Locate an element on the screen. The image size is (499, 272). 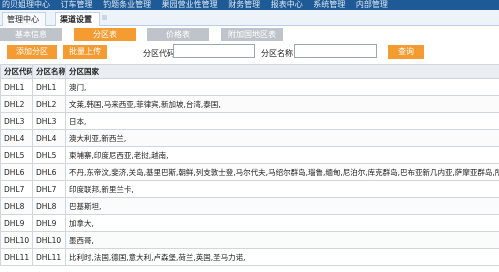
top-nav-item: 财务管理 is located at coordinates (244, 5).